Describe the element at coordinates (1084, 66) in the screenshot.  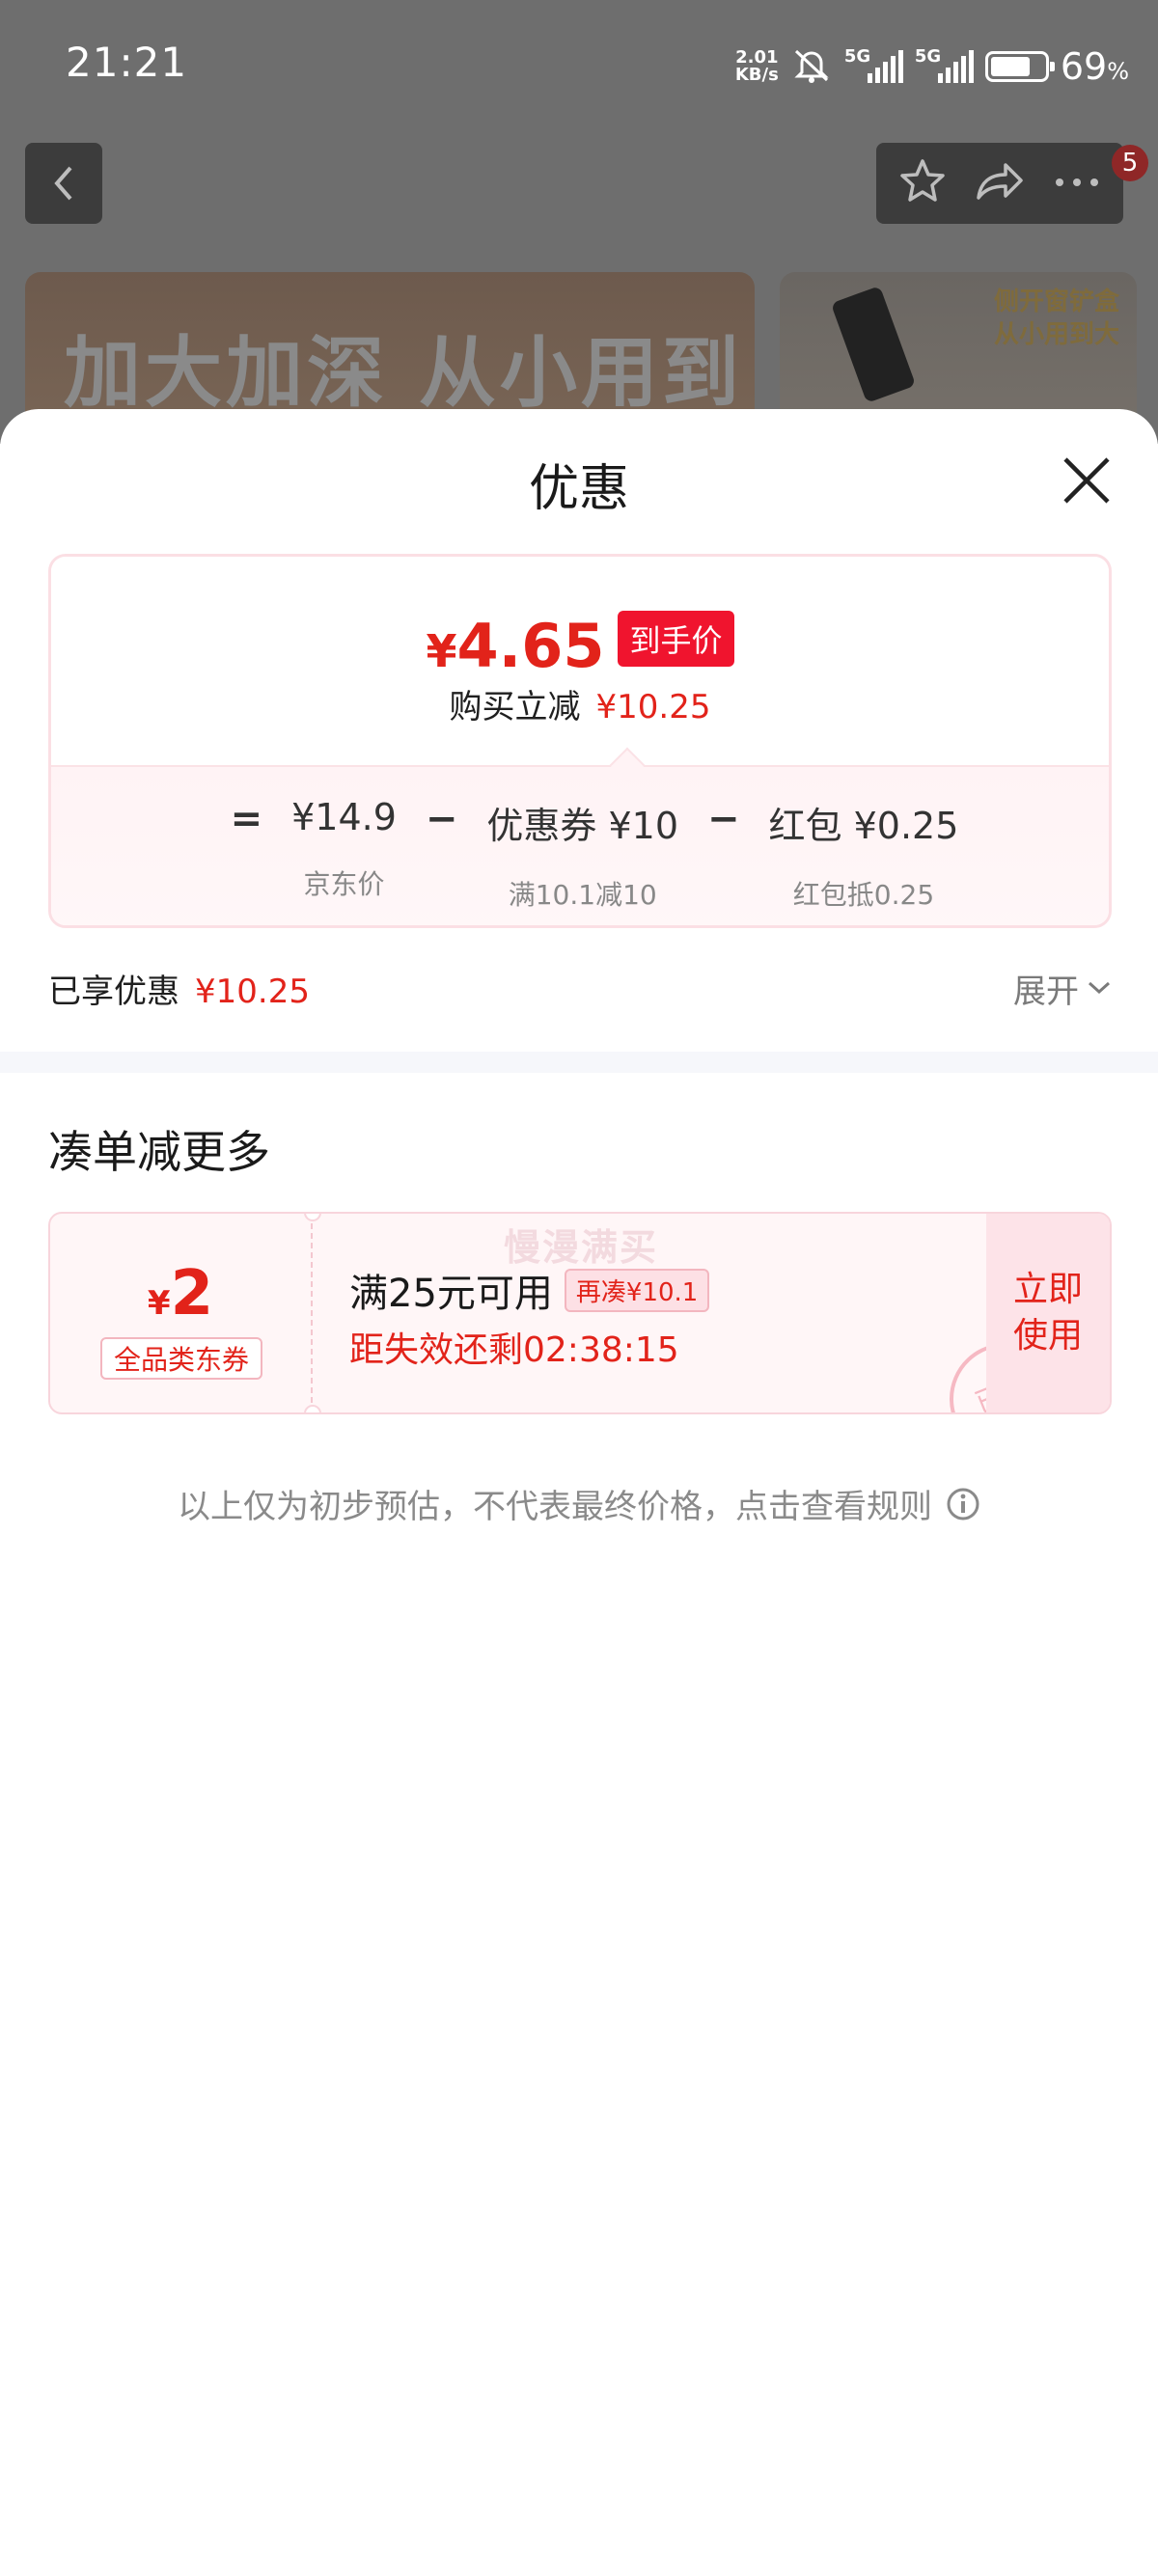
I see `battery-percent-value: 69` at that location.